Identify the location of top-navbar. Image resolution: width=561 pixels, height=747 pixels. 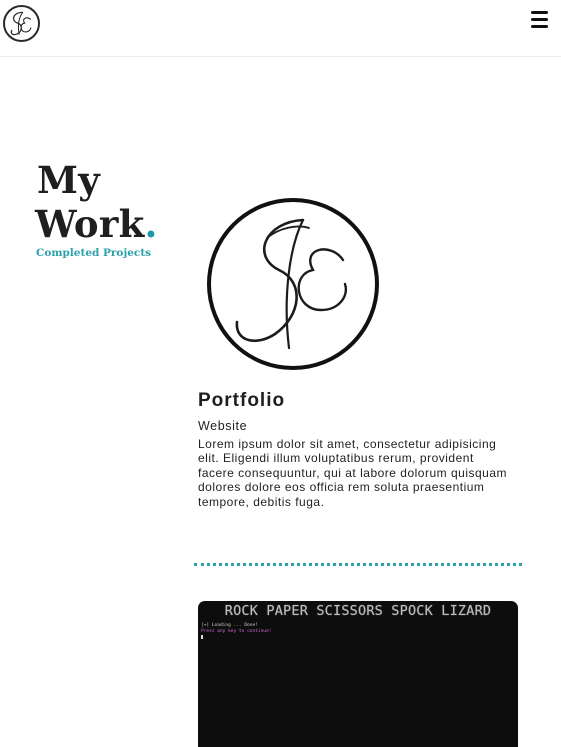
(280, 28).